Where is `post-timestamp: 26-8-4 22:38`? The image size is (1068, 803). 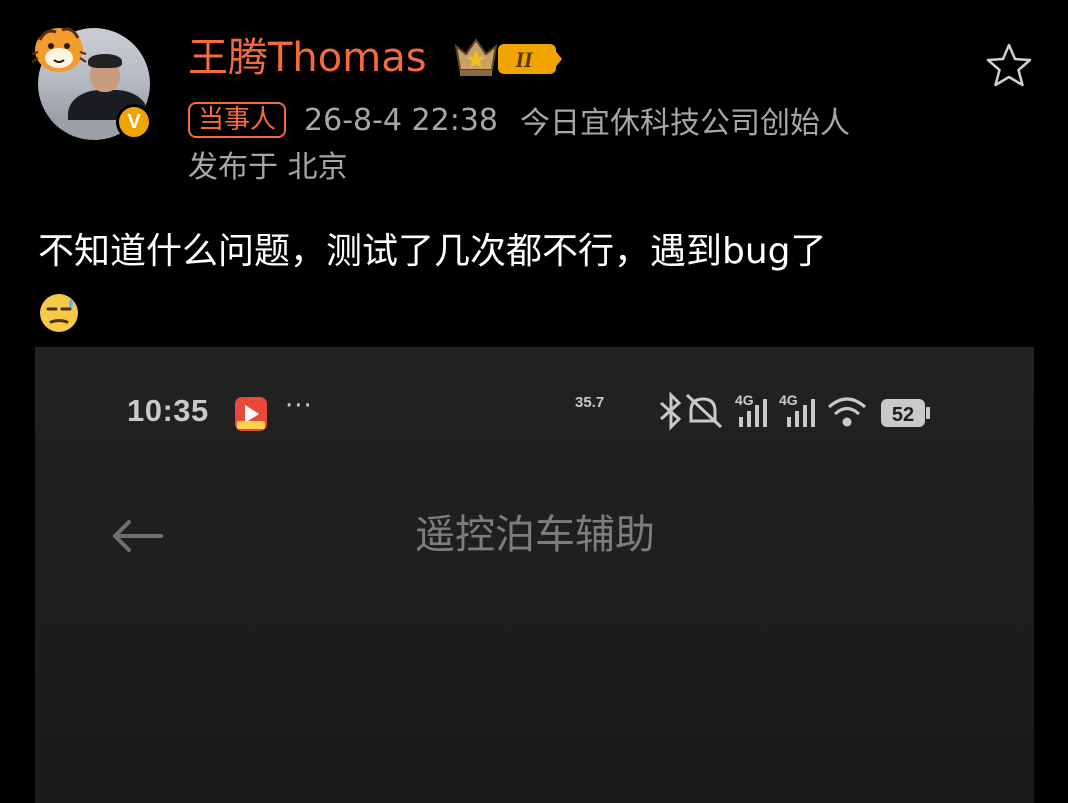 post-timestamp: 26-8-4 22:38 is located at coordinates (401, 120).